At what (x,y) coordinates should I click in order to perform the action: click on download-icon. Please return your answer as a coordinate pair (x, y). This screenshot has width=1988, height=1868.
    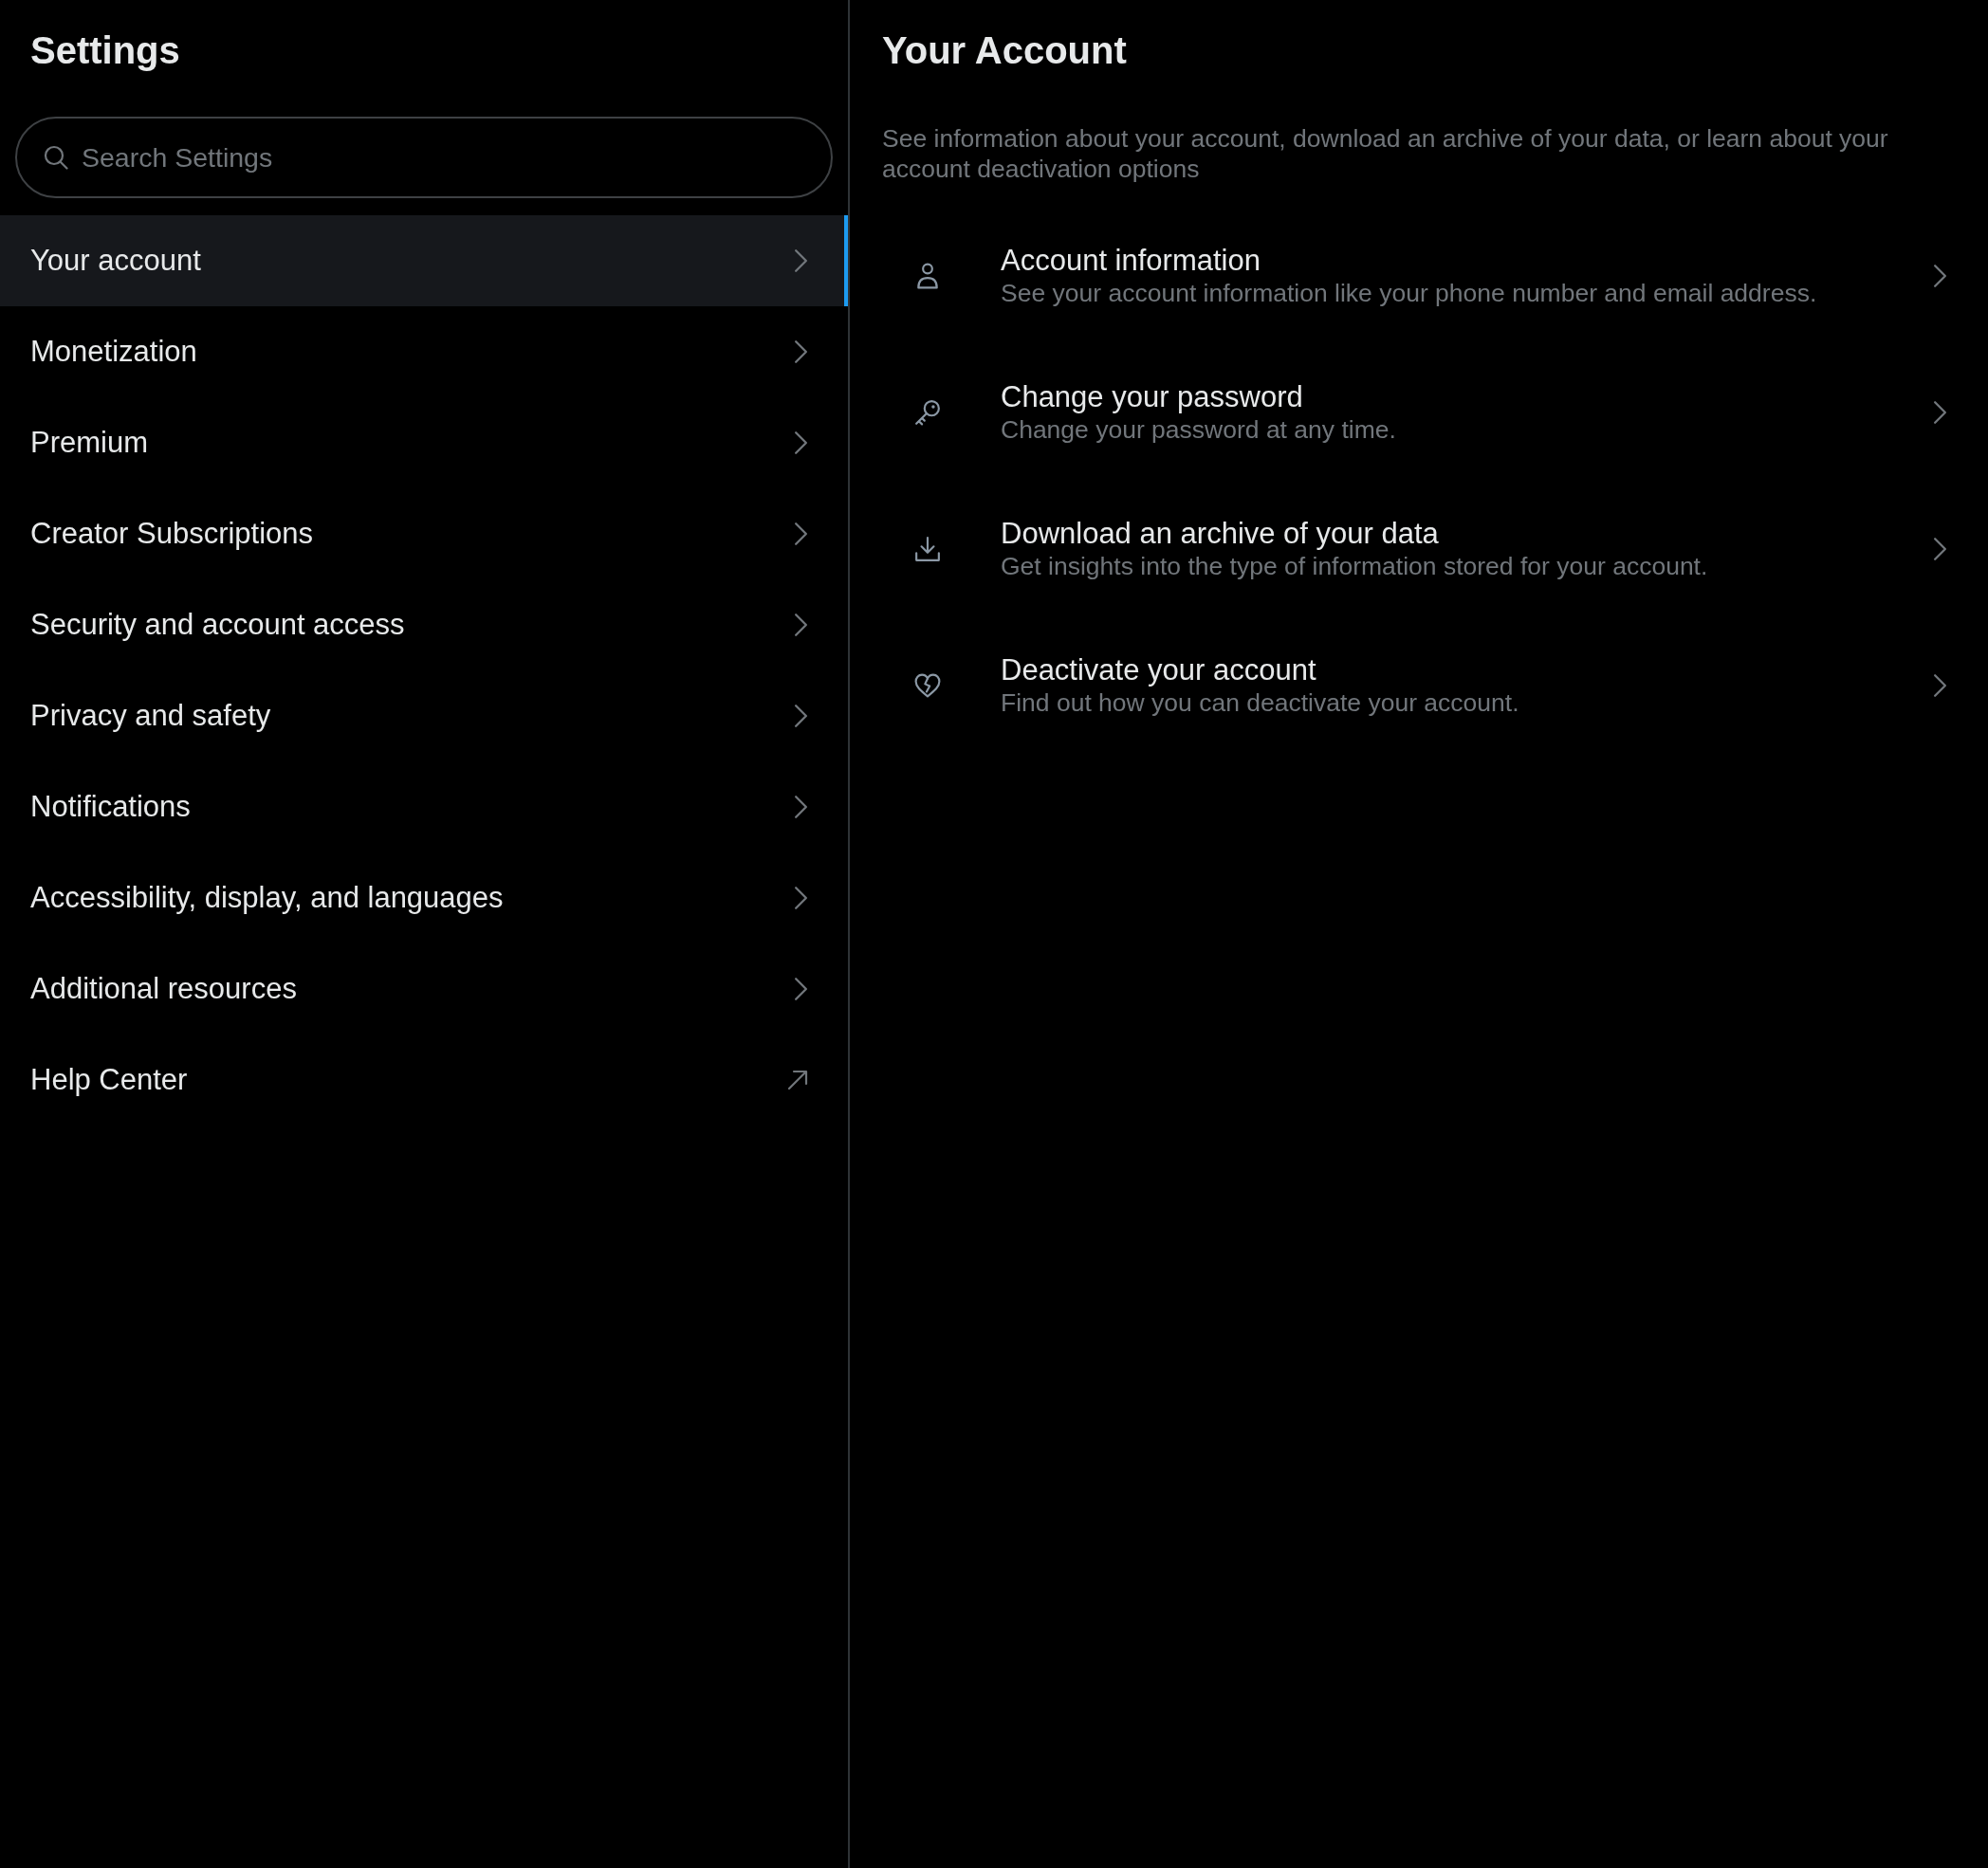
    Looking at the image, I should click on (927, 549).